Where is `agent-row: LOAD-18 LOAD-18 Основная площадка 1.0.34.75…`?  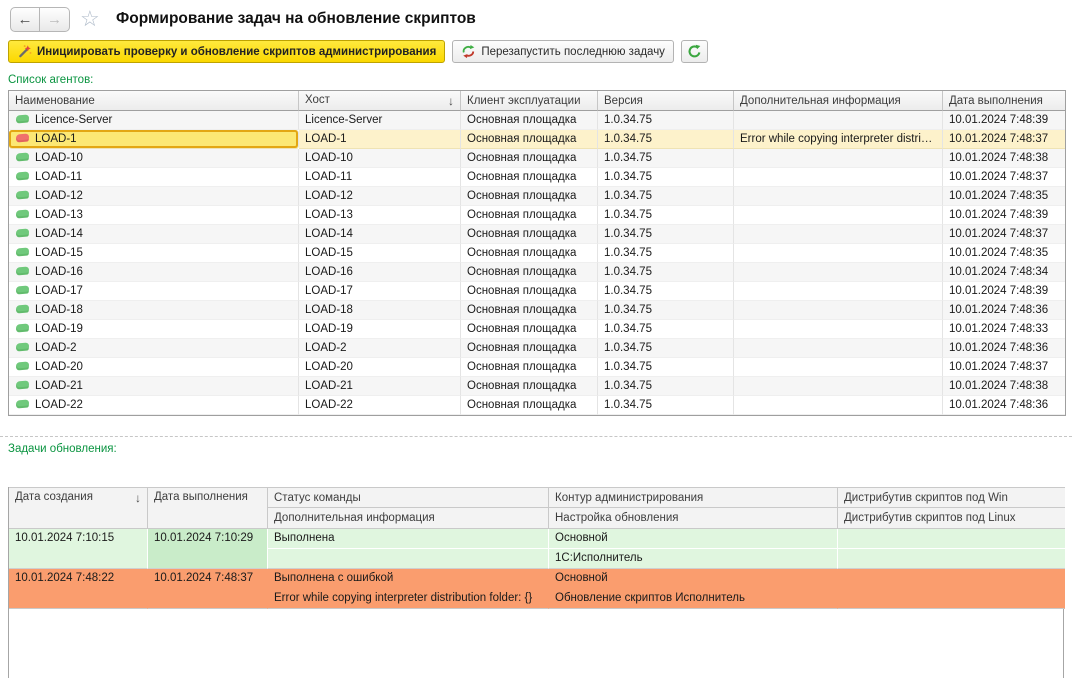 agent-row: LOAD-18 LOAD-18 Основная площадка 1.0.34.75… is located at coordinates (537, 310).